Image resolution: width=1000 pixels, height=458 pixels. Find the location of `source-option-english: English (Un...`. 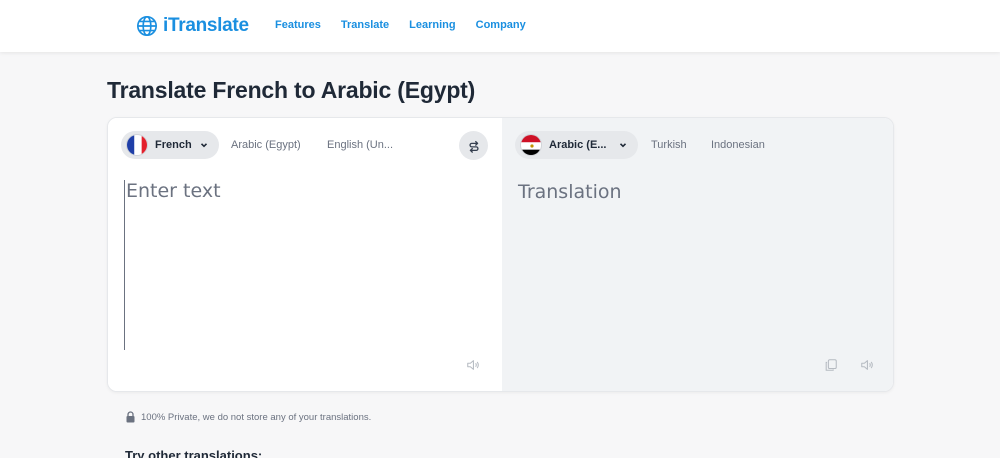

source-option-english: English (Un... is located at coordinates (360, 145).